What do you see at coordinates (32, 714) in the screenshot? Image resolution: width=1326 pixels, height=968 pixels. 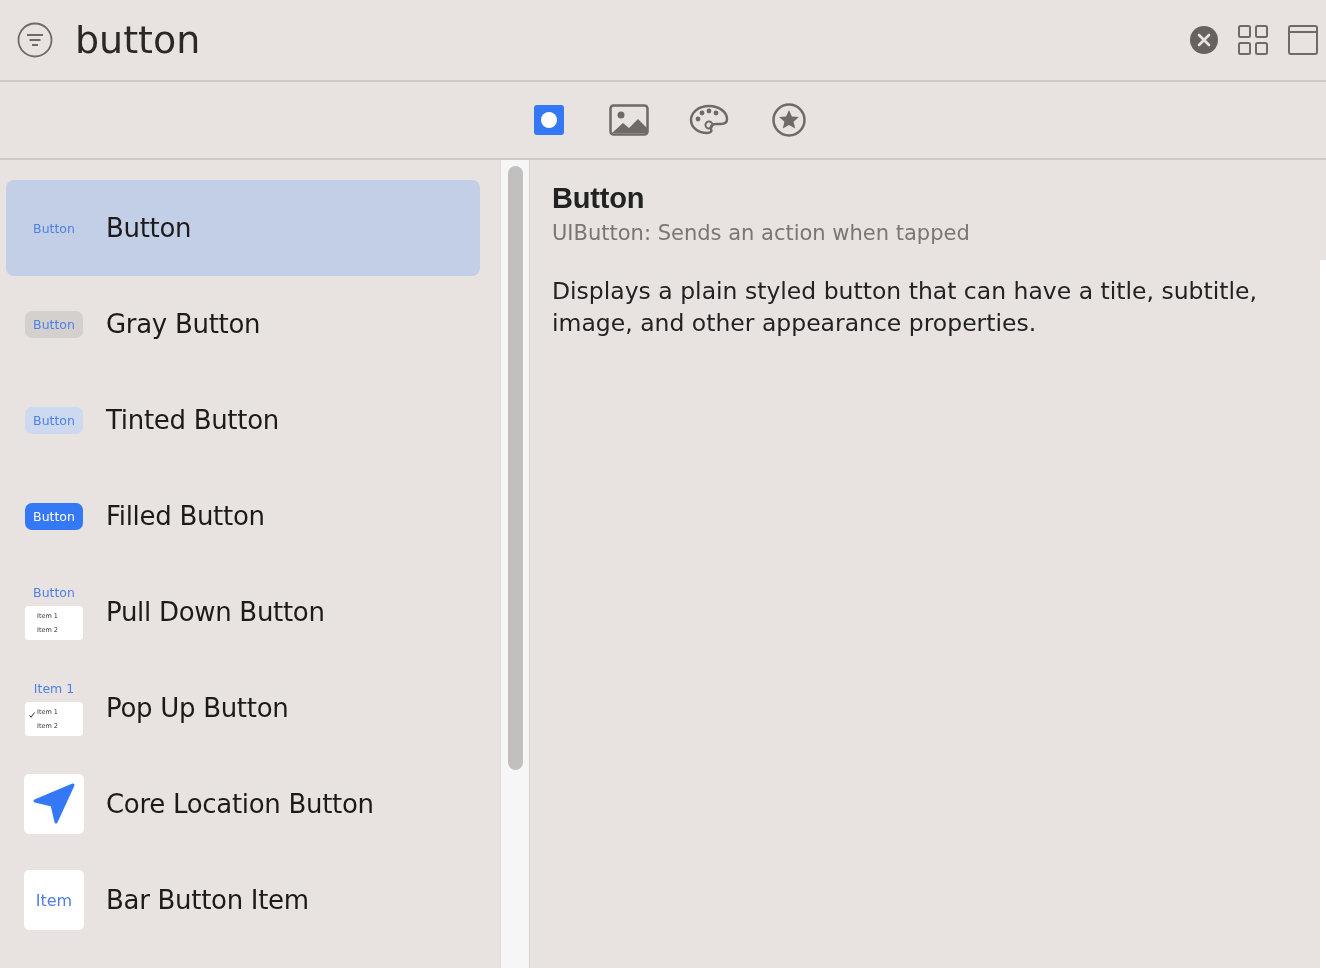 I see `checkmark-icon` at bounding box center [32, 714].